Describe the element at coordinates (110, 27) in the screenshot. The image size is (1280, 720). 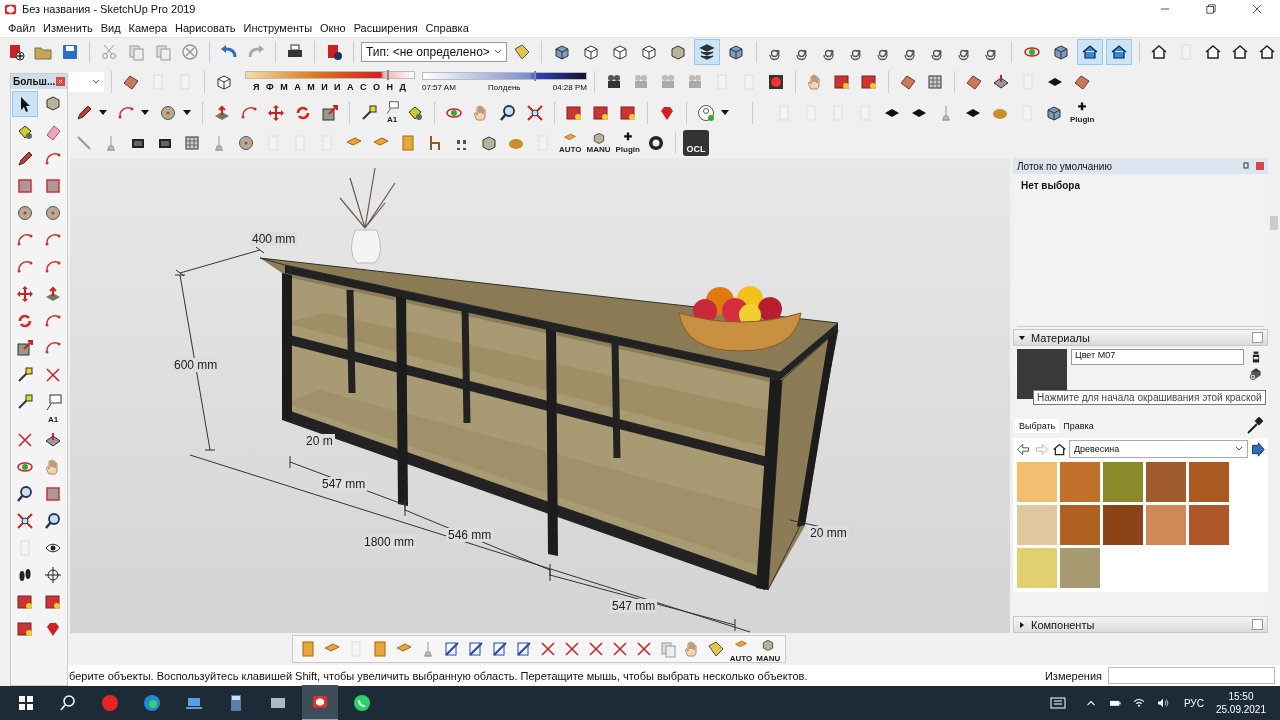
I see `menu-item: Вид` at that location.